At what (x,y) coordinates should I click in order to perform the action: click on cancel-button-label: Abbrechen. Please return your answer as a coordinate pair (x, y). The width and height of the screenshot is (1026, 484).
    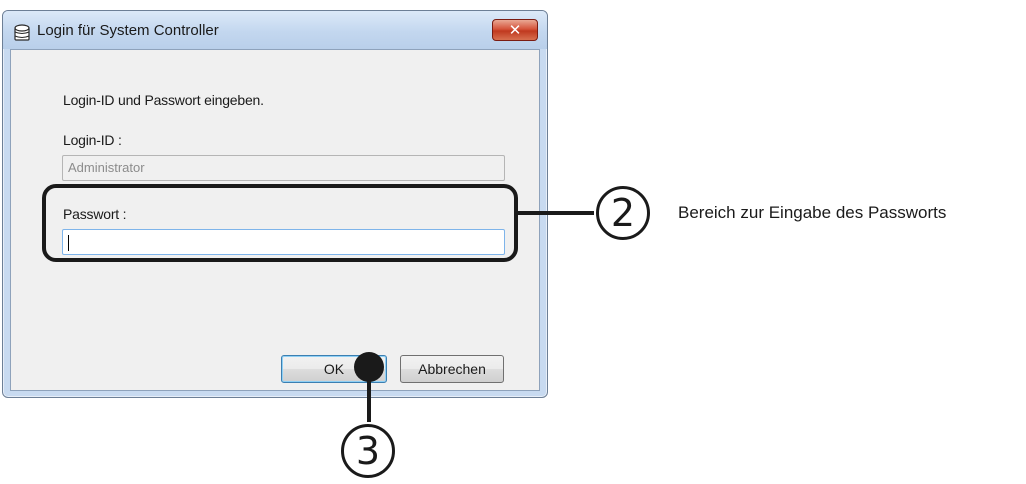
    Looking at the image, I should click on (452, 369).